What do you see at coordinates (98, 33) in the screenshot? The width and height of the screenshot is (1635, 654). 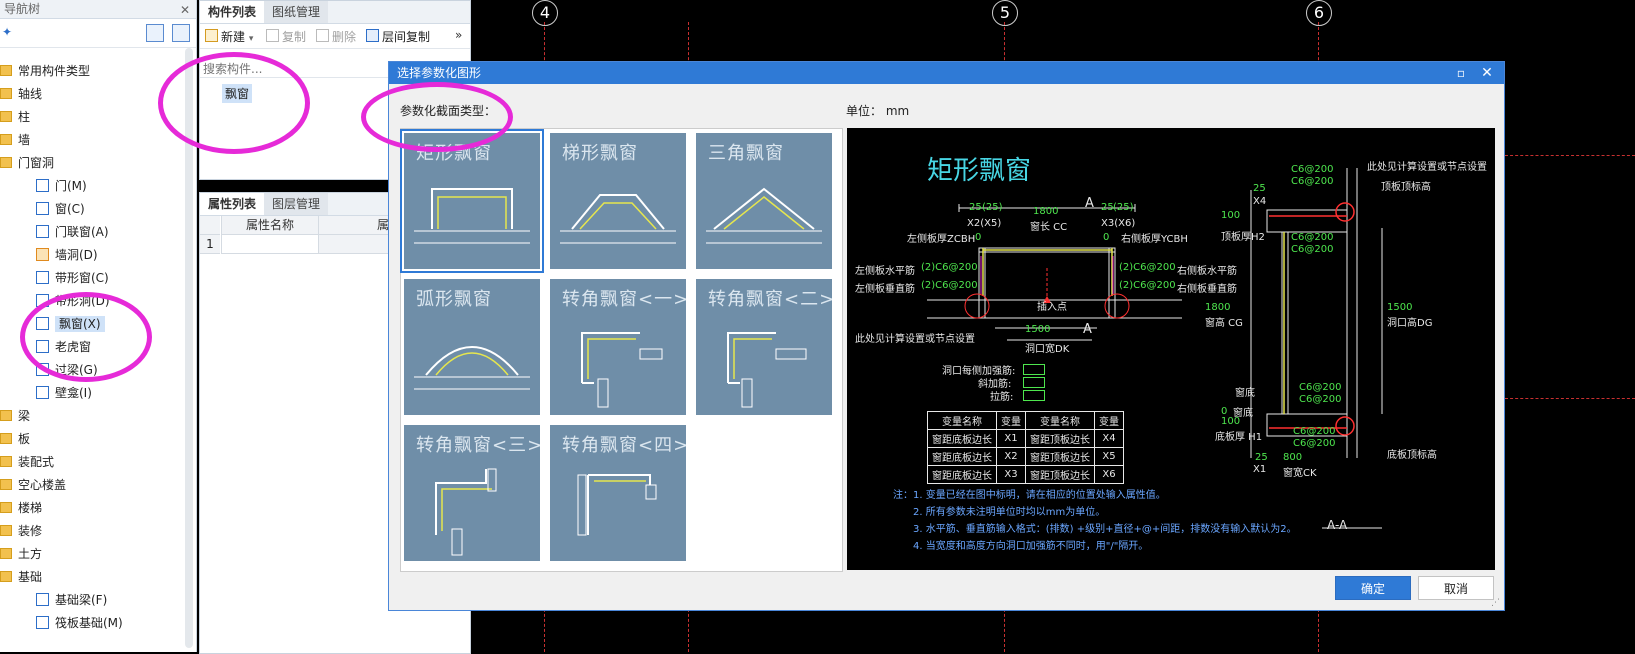 I see `nav-toolbar: ✦` at bounding box center [98, 33].